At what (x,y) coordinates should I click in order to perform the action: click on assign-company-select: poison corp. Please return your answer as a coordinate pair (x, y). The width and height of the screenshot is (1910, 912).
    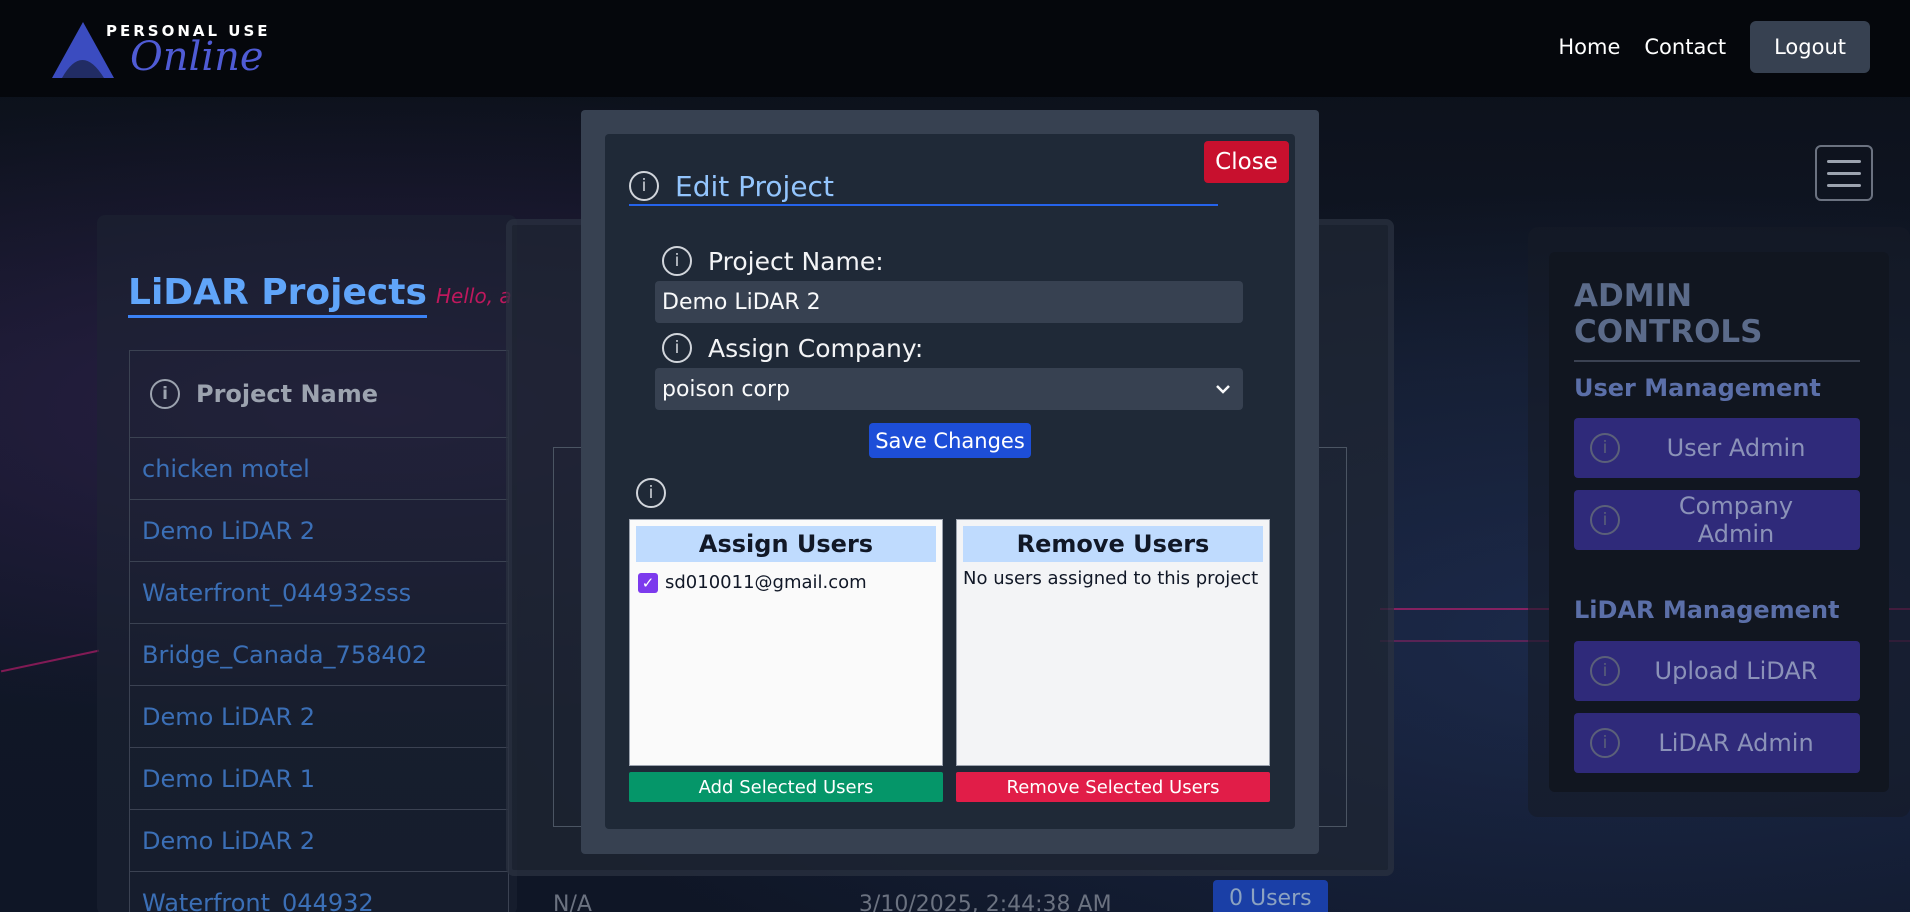
    Looking at the image, I should click on (949, 389).